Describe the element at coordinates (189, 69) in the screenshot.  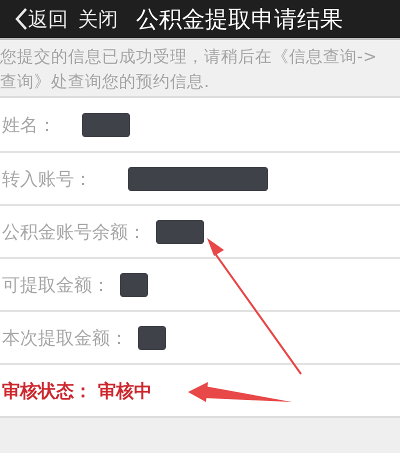
I see `notice-text: 您提交的信息已成功受理，请稍后在《信息查询-> 查询》处查询您的预约信息.` at that location.